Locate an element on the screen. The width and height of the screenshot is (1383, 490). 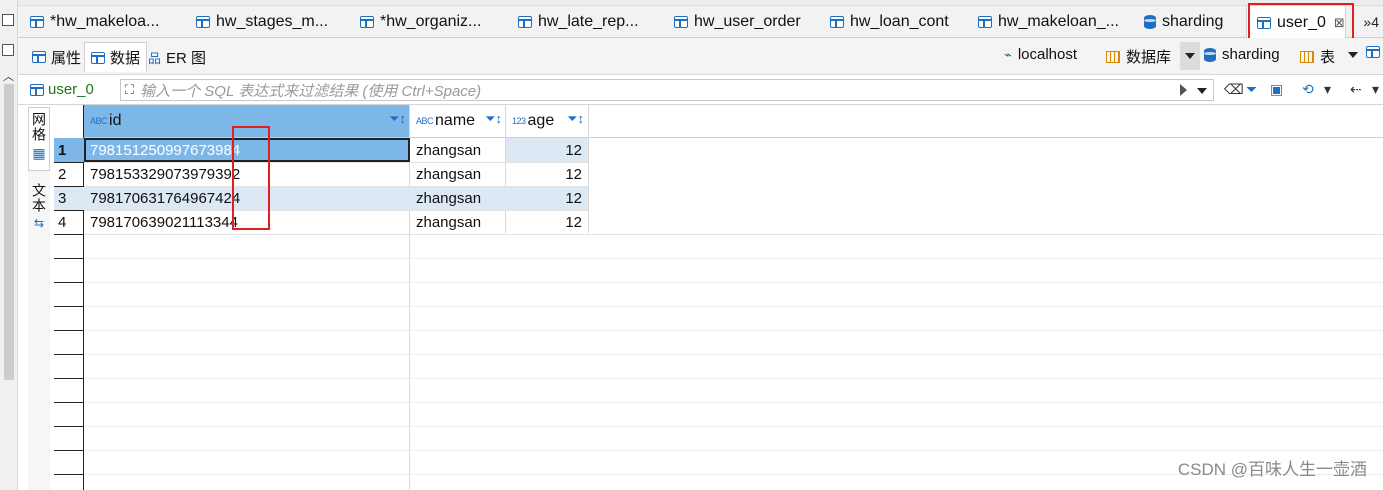
cell-id: 798153329073979392 is located at coordinates (247, 174).